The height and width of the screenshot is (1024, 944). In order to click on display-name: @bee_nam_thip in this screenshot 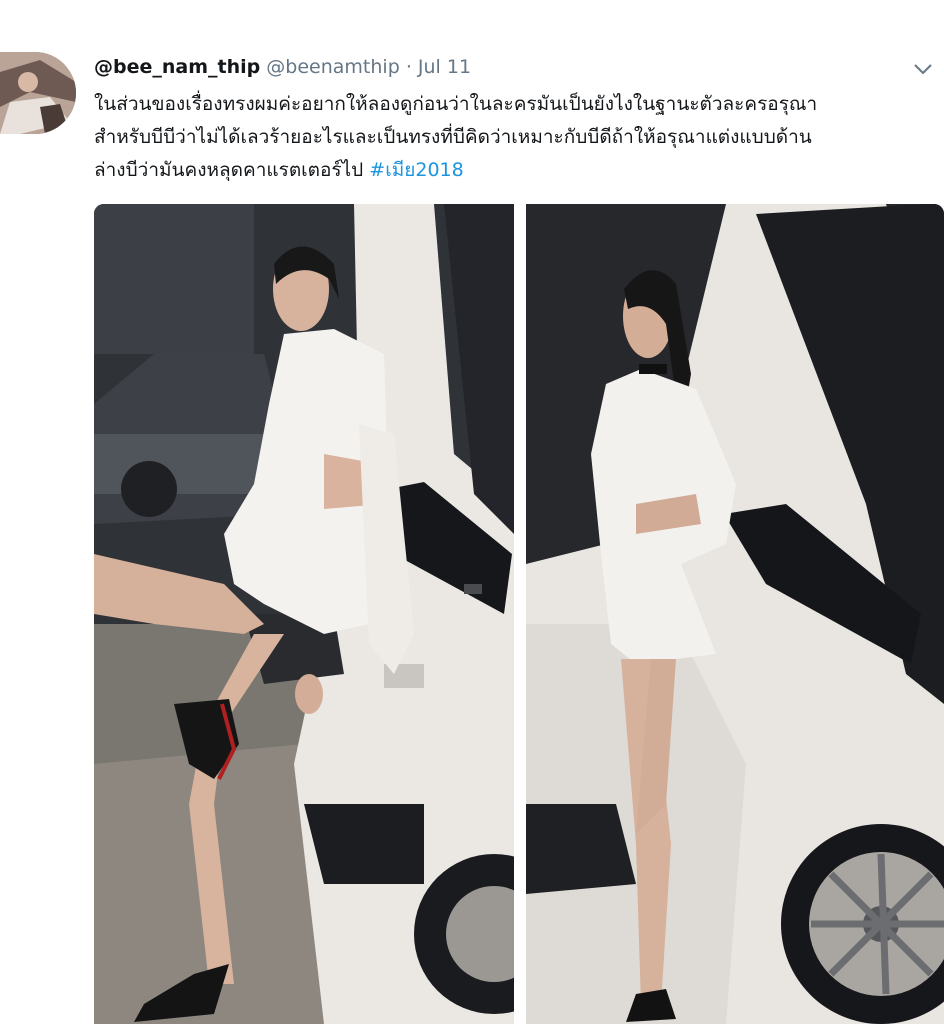, I will do `click(177, 67)`.